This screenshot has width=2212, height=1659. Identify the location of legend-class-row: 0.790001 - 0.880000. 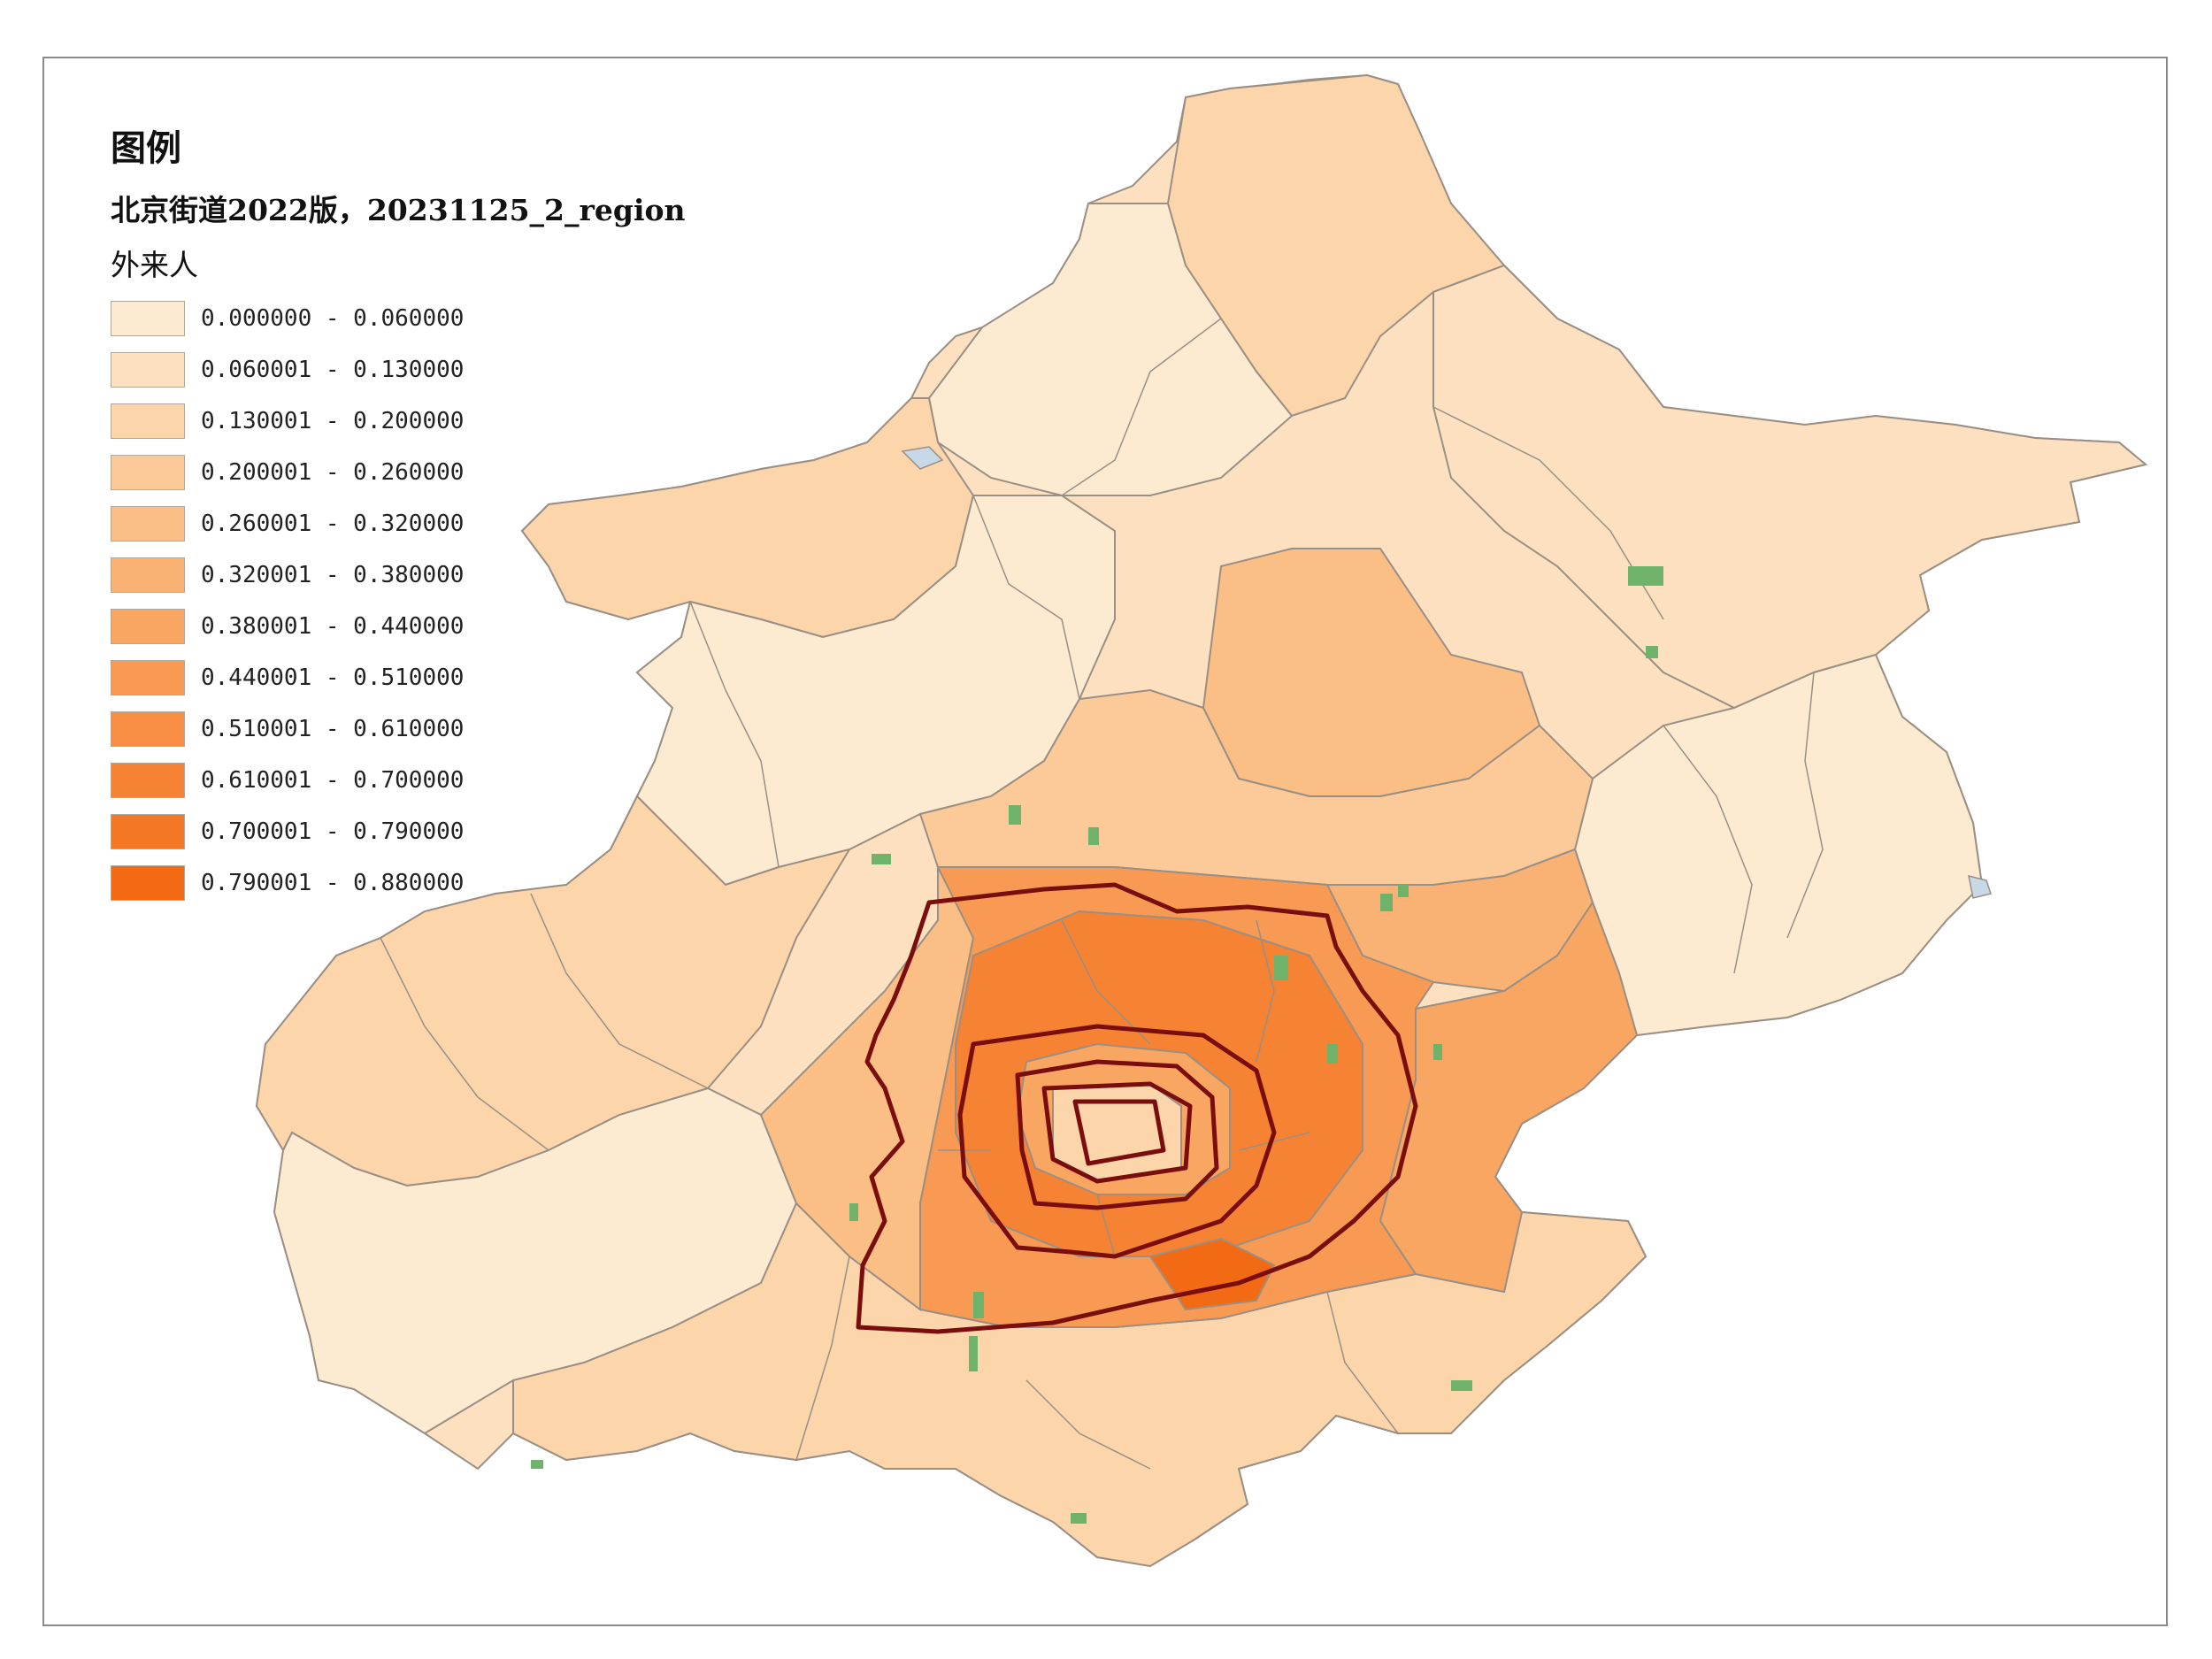
(430, 883).